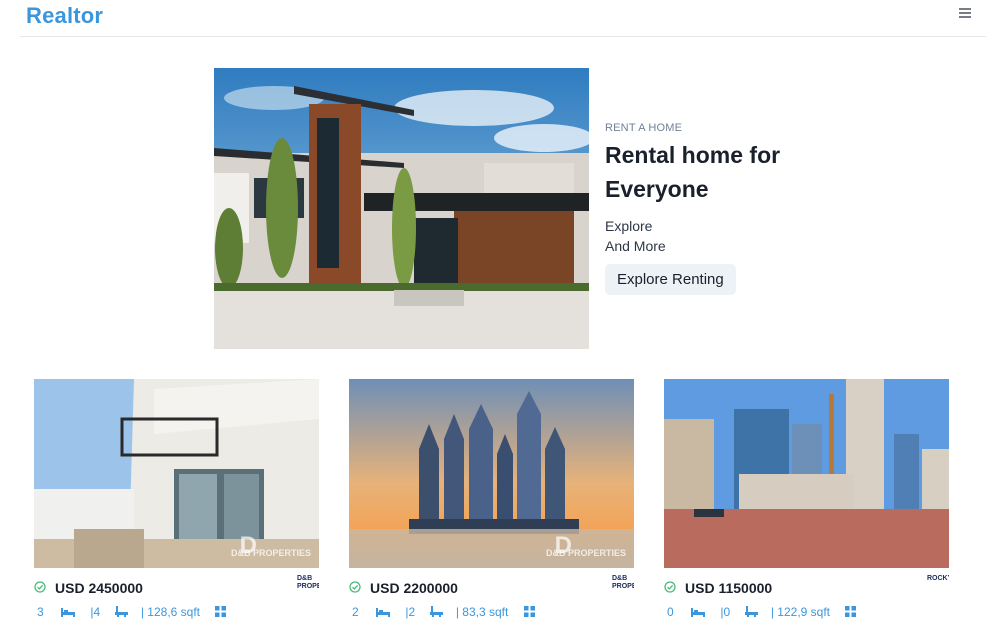  I want to click on rooms-count: 0, so click(670, 611).